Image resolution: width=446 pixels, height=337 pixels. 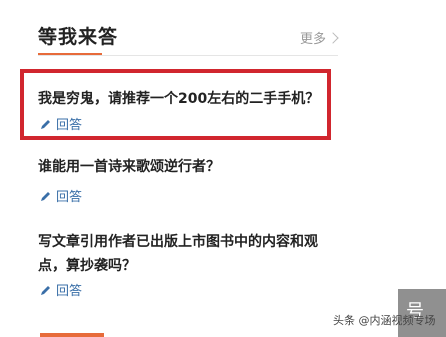 I want to click on question-title: 我是穷鬼，请推荐一个200左右的二手手机？, so click(x=183, y=99).